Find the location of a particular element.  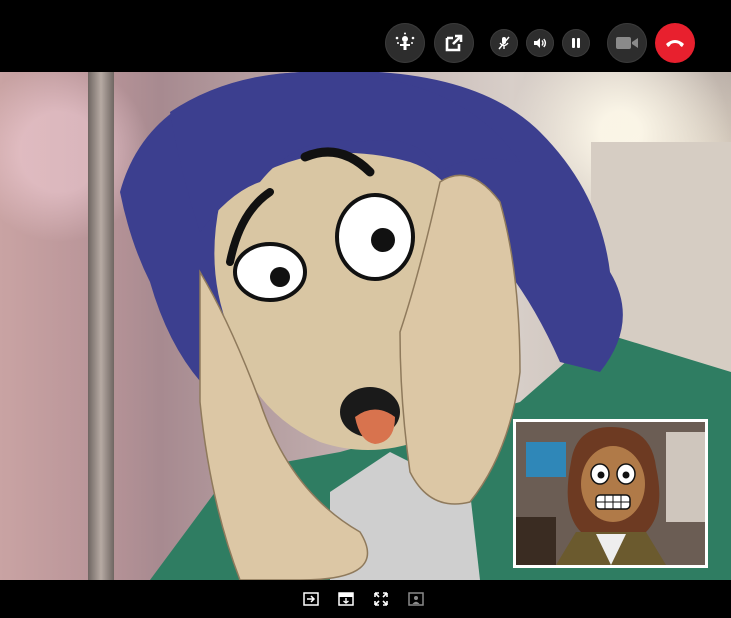

mute-button is located at coordinates (504, 43).